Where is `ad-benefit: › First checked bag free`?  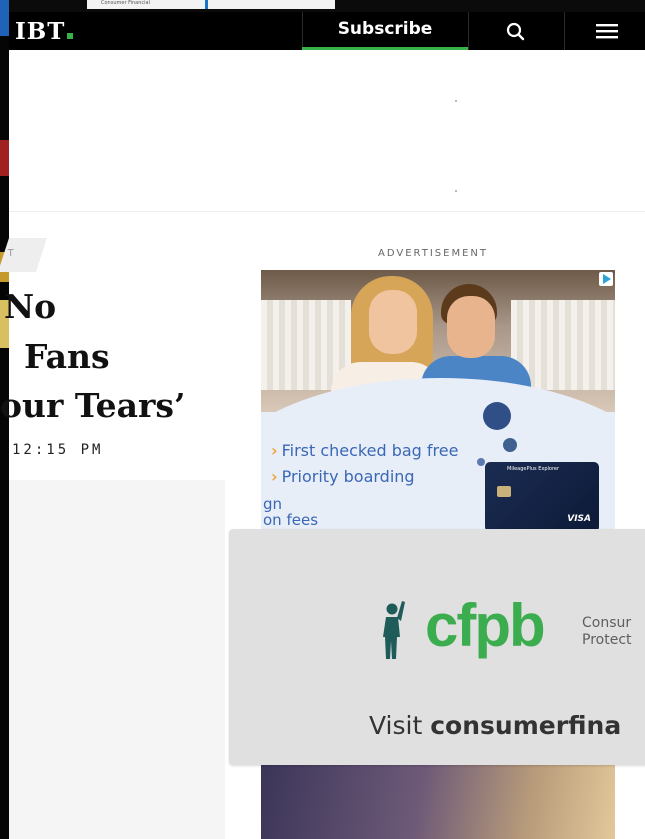 ad-benefit: › First checked bag free is located at coordinates (364, 451).